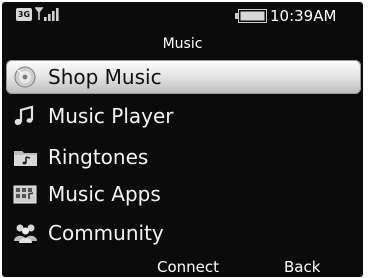 The image size is (368, 278). What do you see at coordinates (182, 17) in the screenshot?
I see `status-bar: 3G 10:39AM` at bounding box center [182, 17].